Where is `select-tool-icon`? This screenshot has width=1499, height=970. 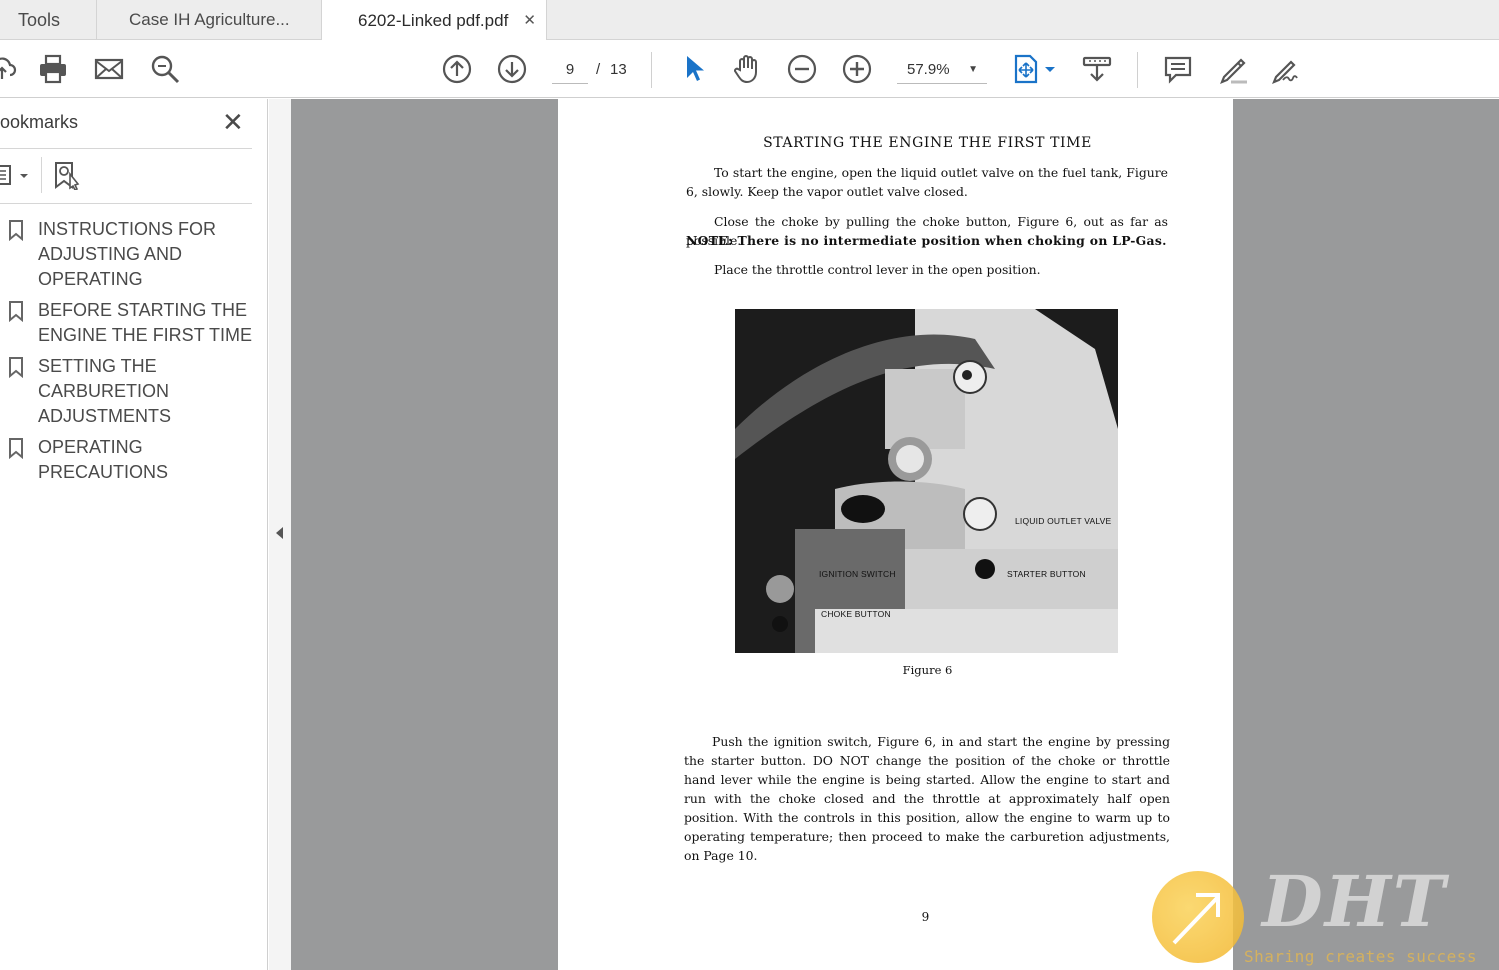 select-tool-icon is located at coordinates (693, 69).